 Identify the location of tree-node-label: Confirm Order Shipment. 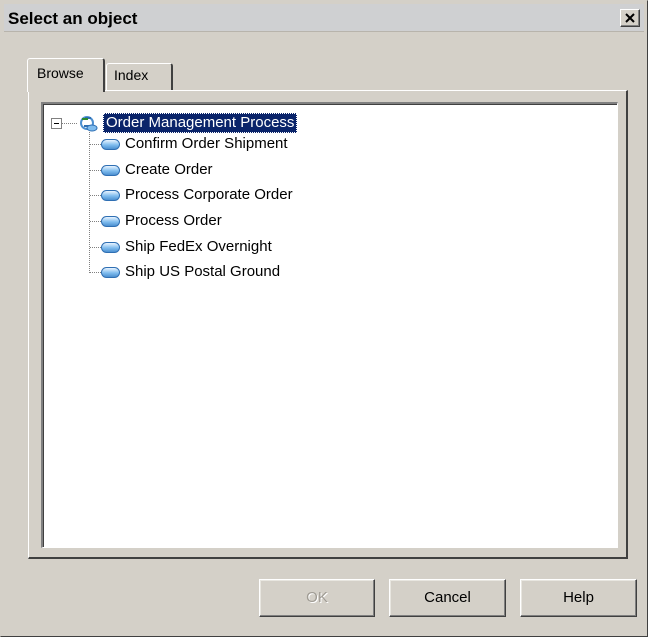
(206, 143).